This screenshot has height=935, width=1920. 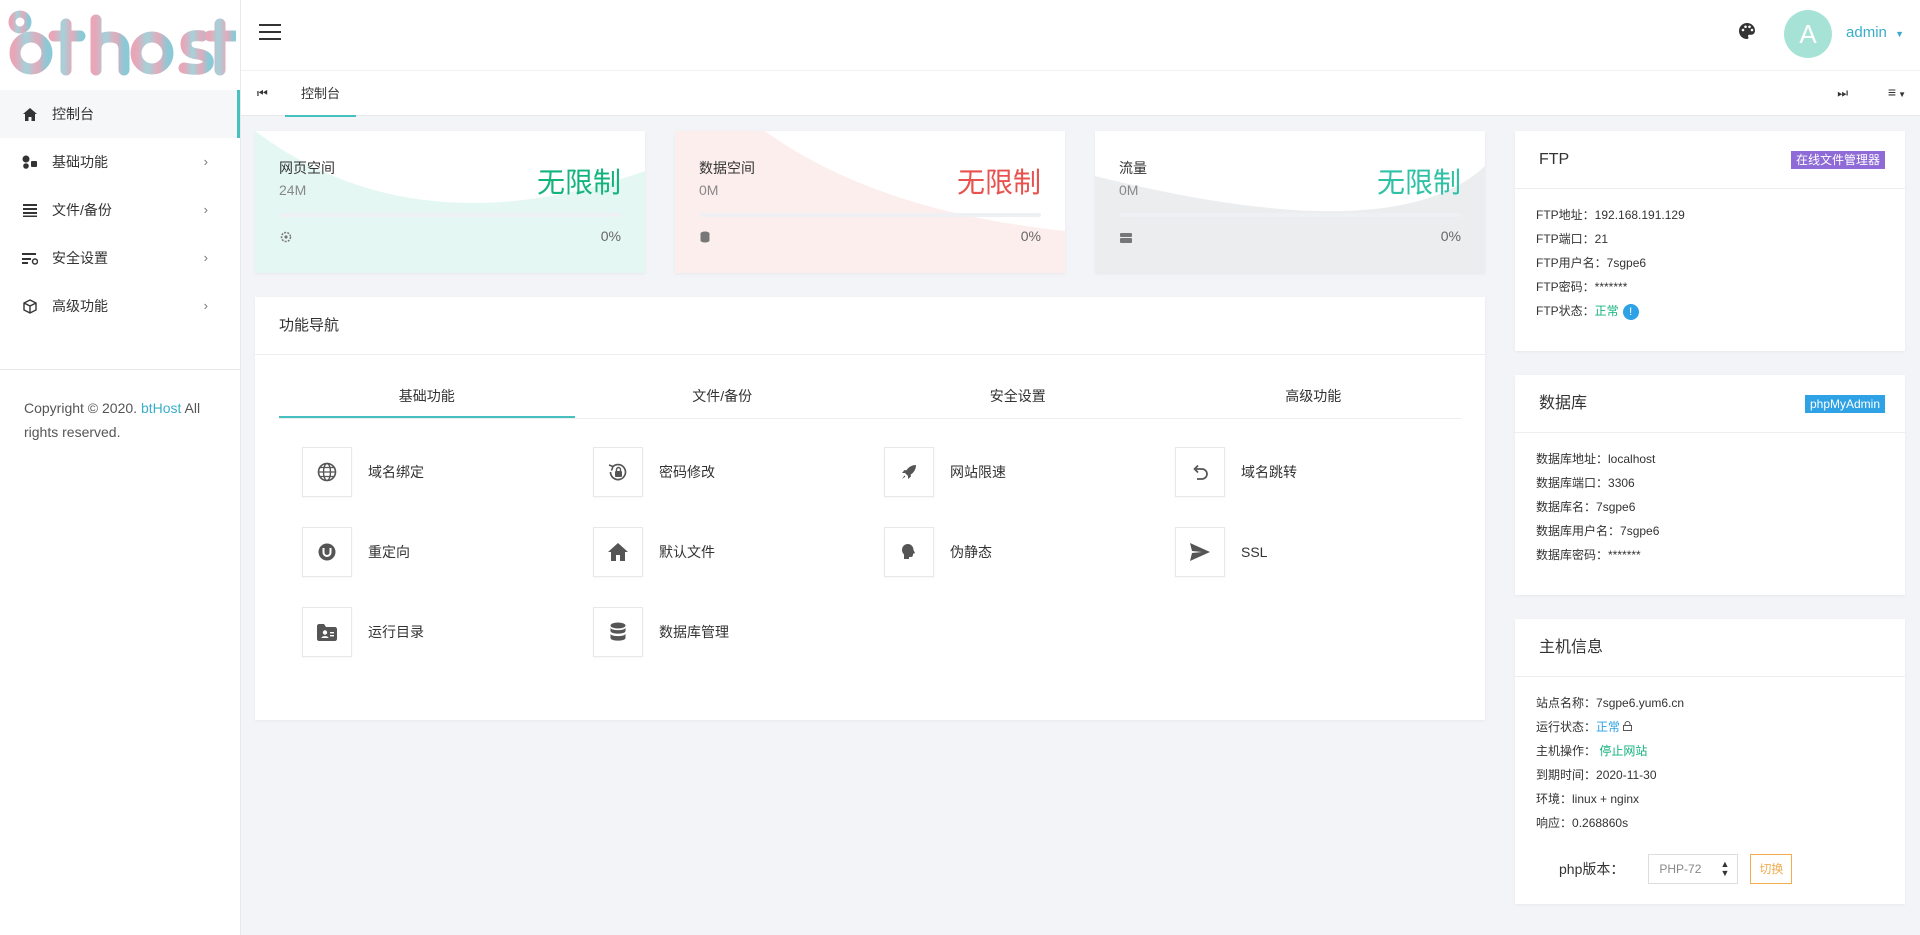 I want to click on sidebar-item-label: 基础功能, so click(x=80, y=162).